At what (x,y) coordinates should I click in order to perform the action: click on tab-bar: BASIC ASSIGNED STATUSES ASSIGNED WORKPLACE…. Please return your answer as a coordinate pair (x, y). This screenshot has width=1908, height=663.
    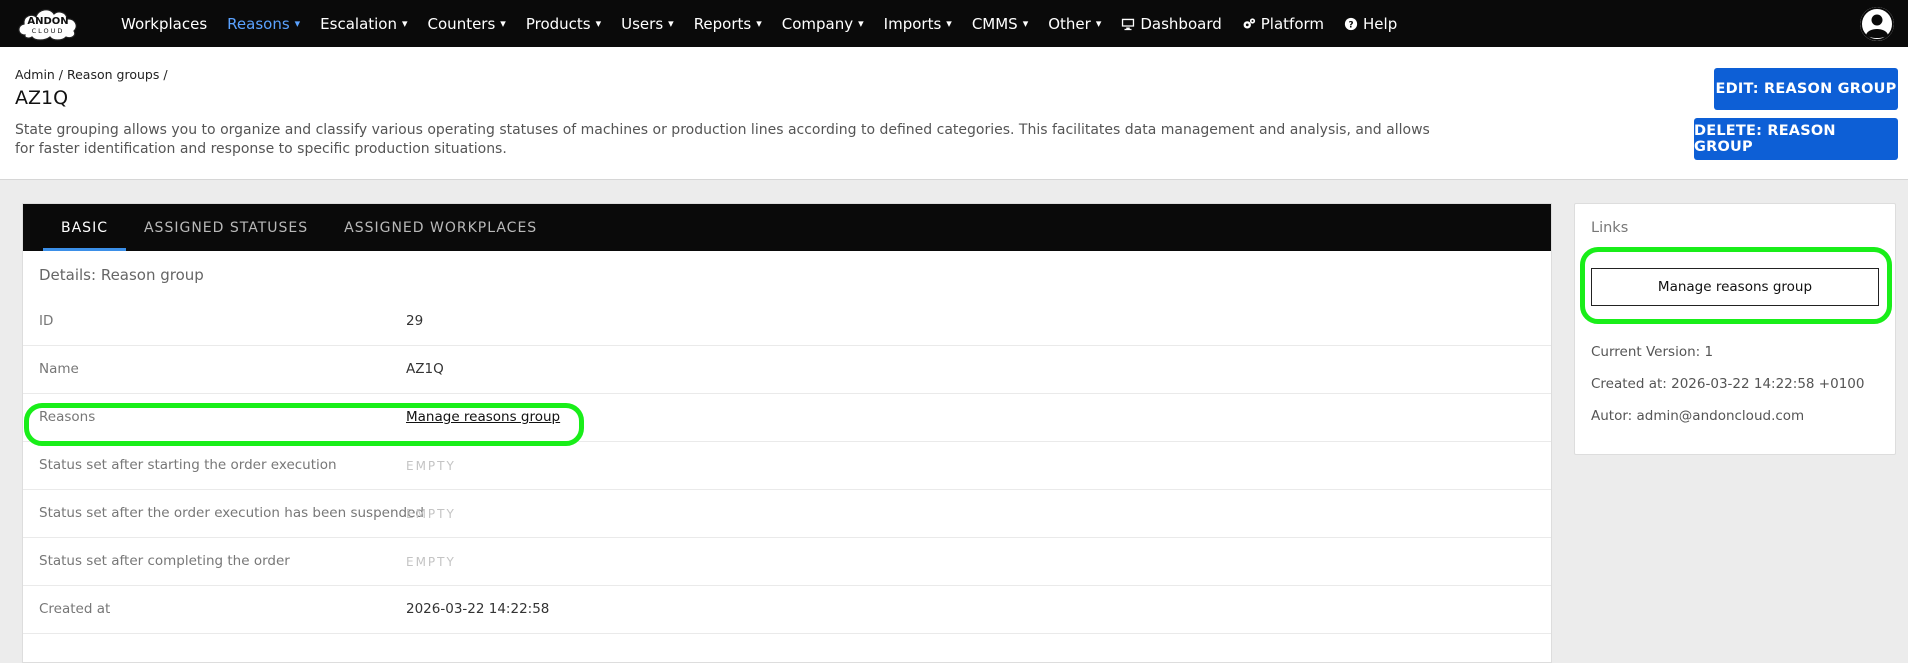
    Looking at the image, I should click on (787, 227).